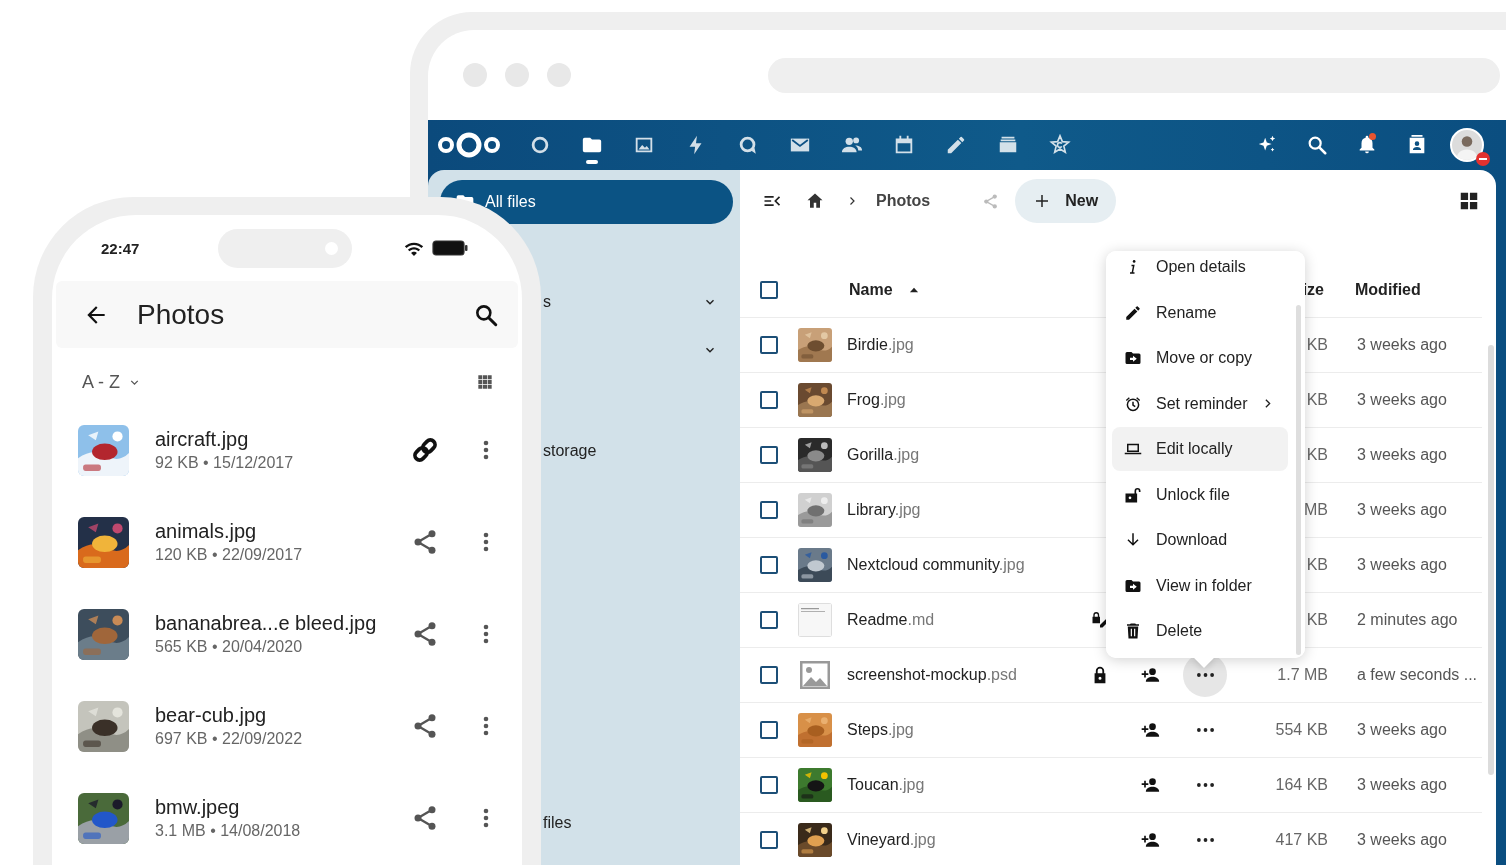  I want to click on file-name: Gorilla.jpg, so click(965, 455).